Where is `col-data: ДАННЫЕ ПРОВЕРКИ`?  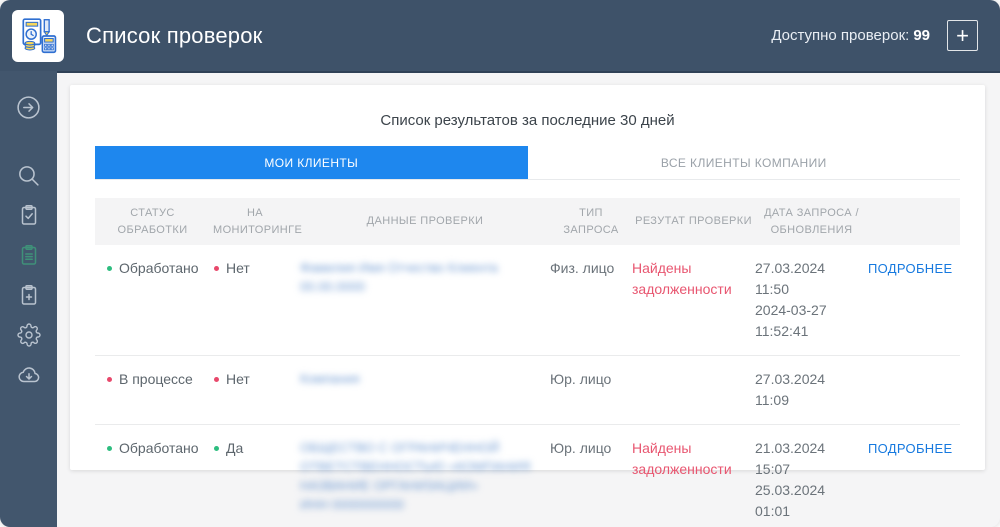
col-data: ДАННЫЕ ПРОВЕРКИ is located at coordinates (425, 221).